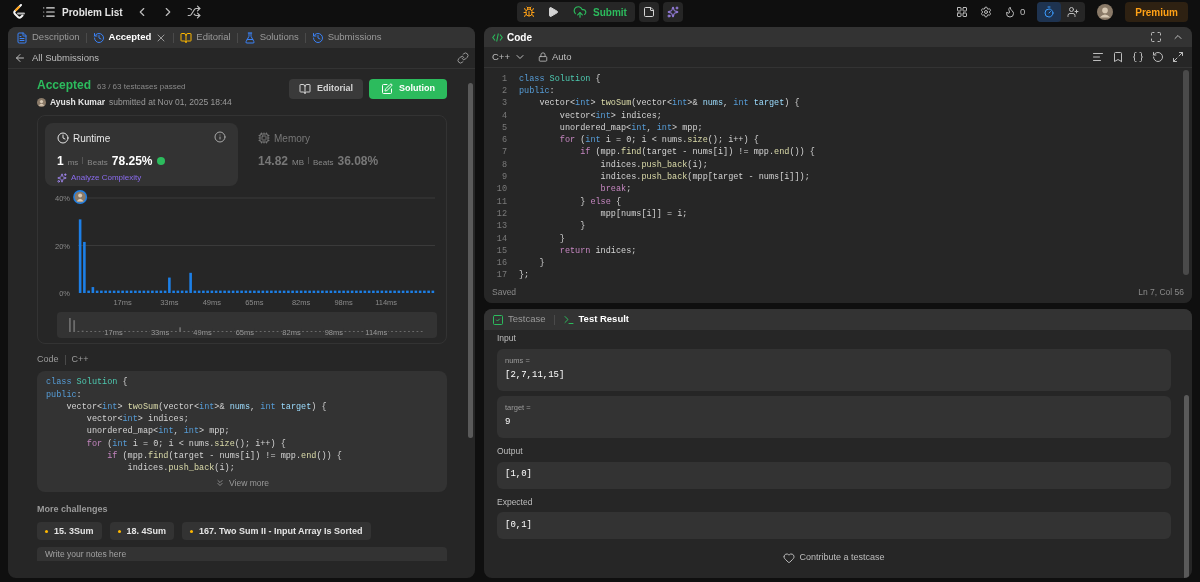  What do you see at coordinates (1156, 37) in the screenshot?
I see `fullscreen-icon` at bounding box center [1156, 37].